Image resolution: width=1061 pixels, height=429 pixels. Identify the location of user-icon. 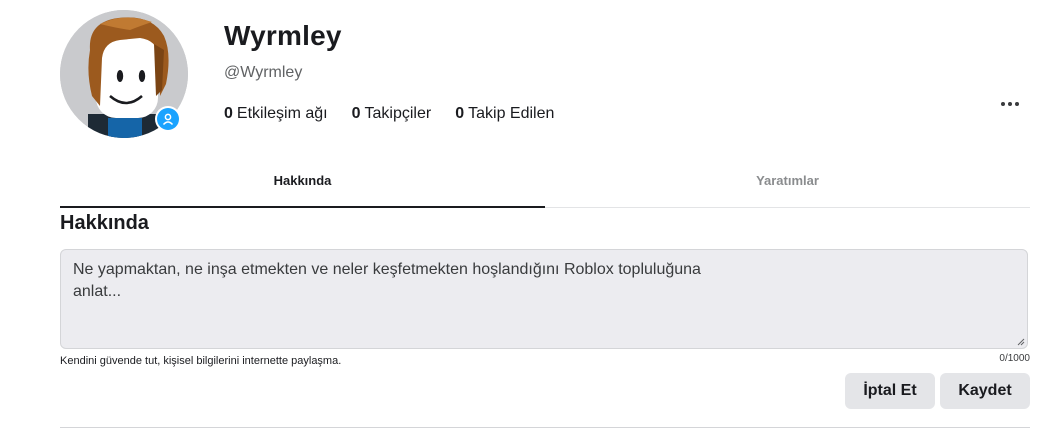
(168, 119).